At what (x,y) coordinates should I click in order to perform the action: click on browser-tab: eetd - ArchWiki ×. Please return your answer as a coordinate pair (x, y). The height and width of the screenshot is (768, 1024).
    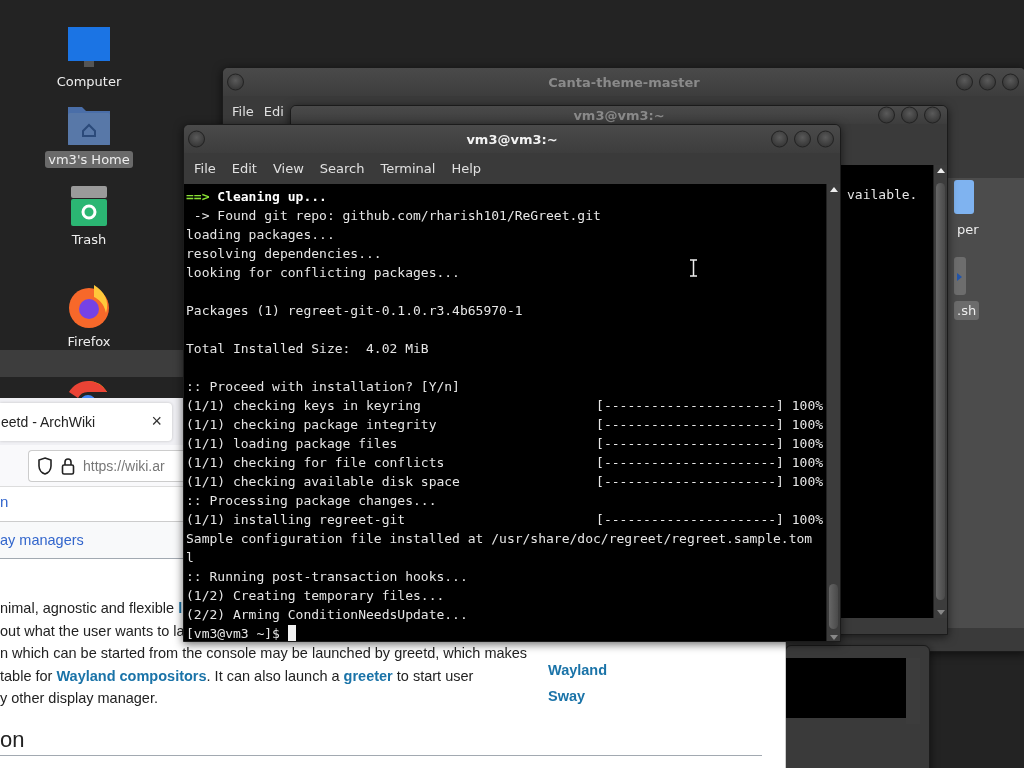
    Looking at the image, I should click on (86, 421).